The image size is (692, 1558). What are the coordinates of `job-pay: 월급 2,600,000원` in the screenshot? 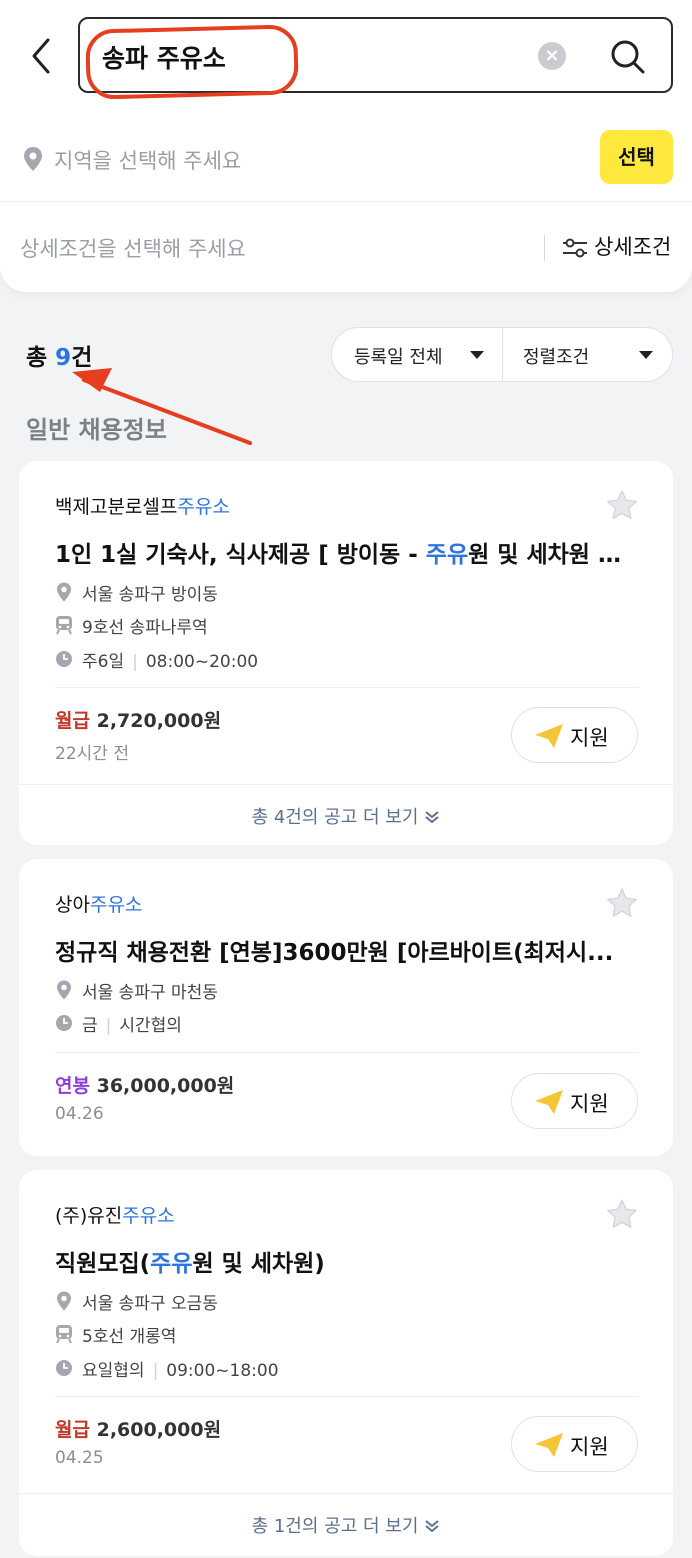 It's located at (138, 1428).